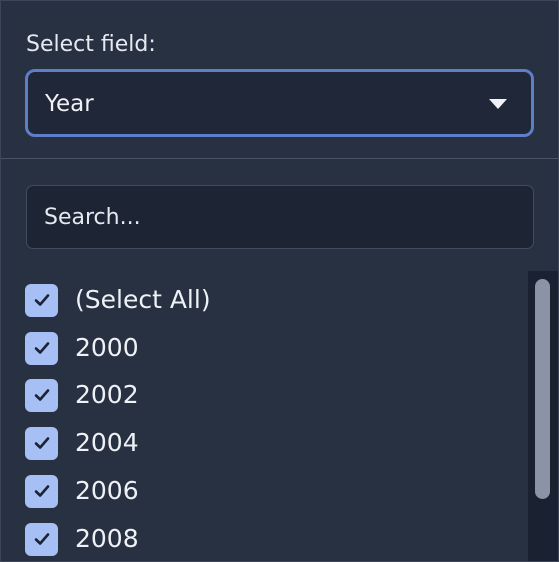  What do you see at coordinates (69, 104) in the screenshot?
I see `field-dropdown-value: Year` at bounding box center [69, 104].